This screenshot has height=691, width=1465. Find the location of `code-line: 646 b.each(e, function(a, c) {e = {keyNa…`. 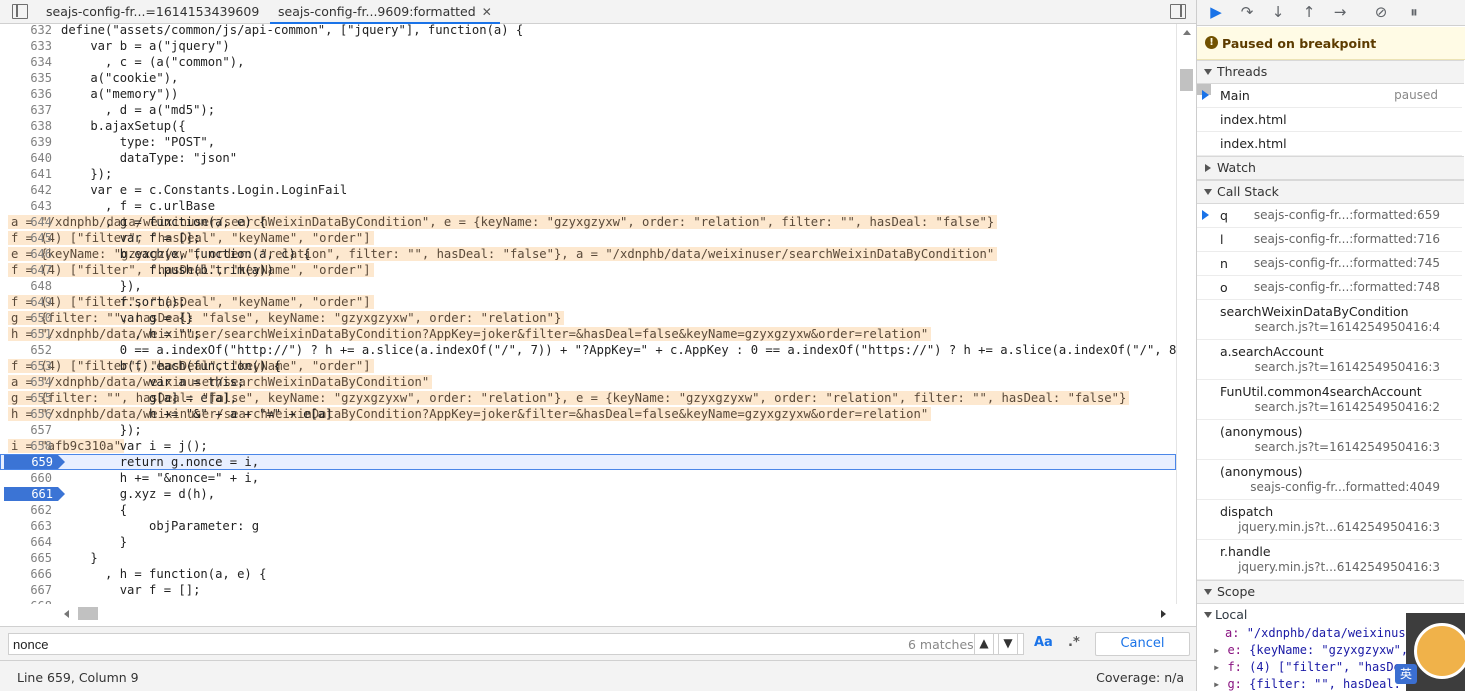

code-line: 646 b.each(e, function(a, c) {e = {keyNa… is located at coordinates (588, 254).